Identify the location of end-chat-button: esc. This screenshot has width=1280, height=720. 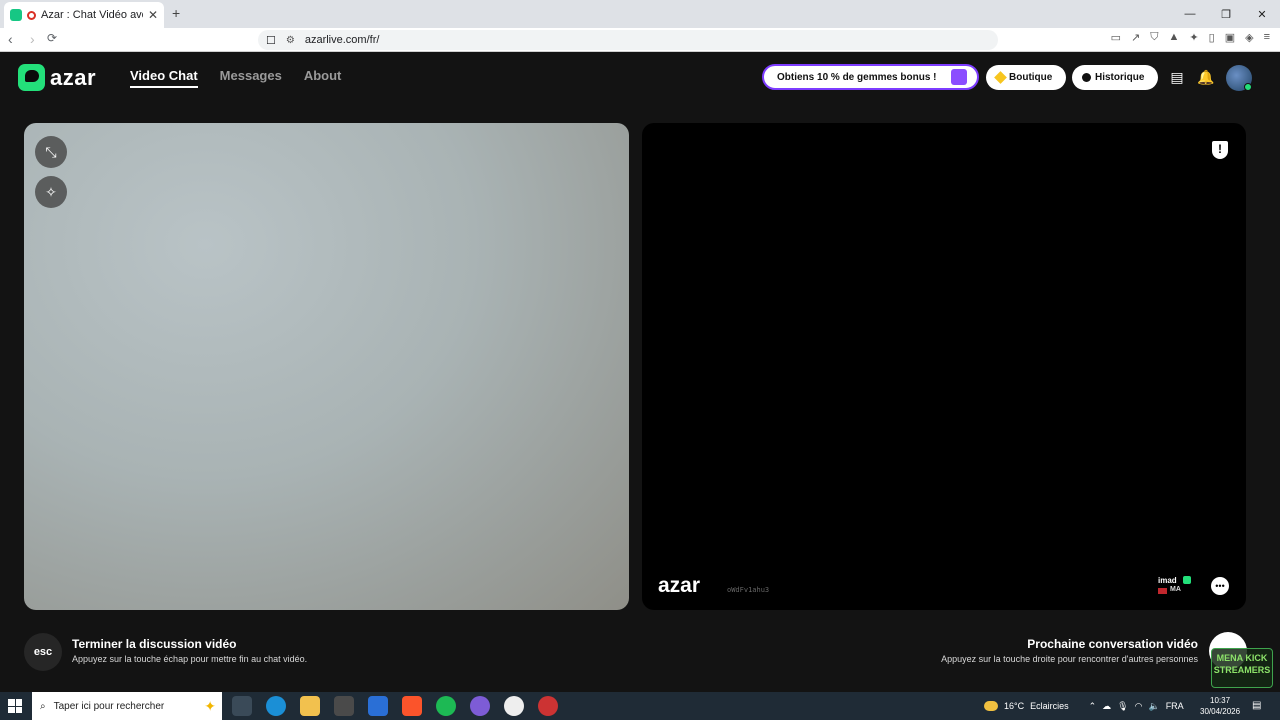
(43, 652).